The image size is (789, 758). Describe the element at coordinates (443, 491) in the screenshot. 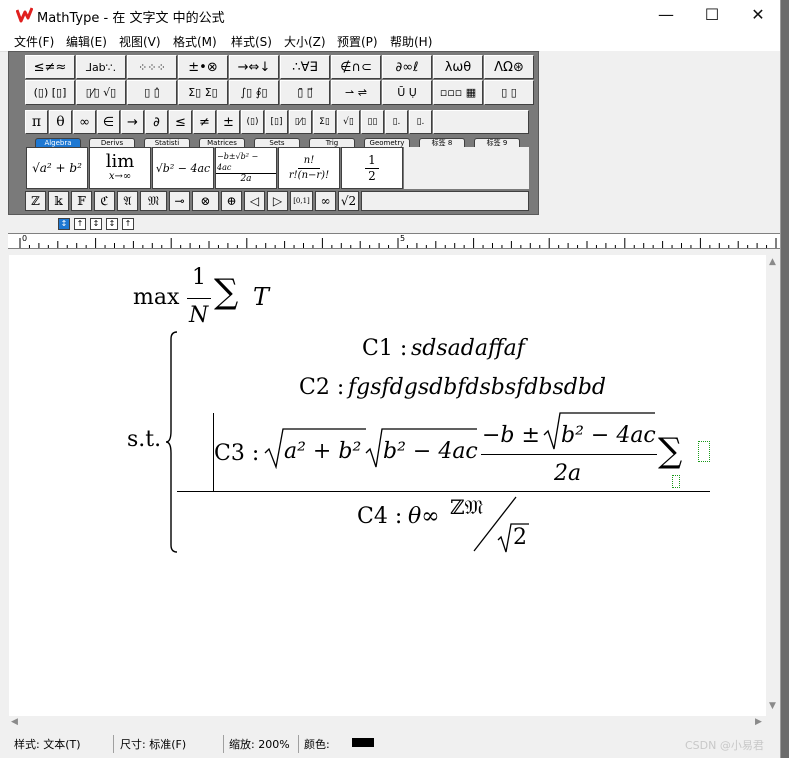

I see `eq-main-frac-bar` at that location.